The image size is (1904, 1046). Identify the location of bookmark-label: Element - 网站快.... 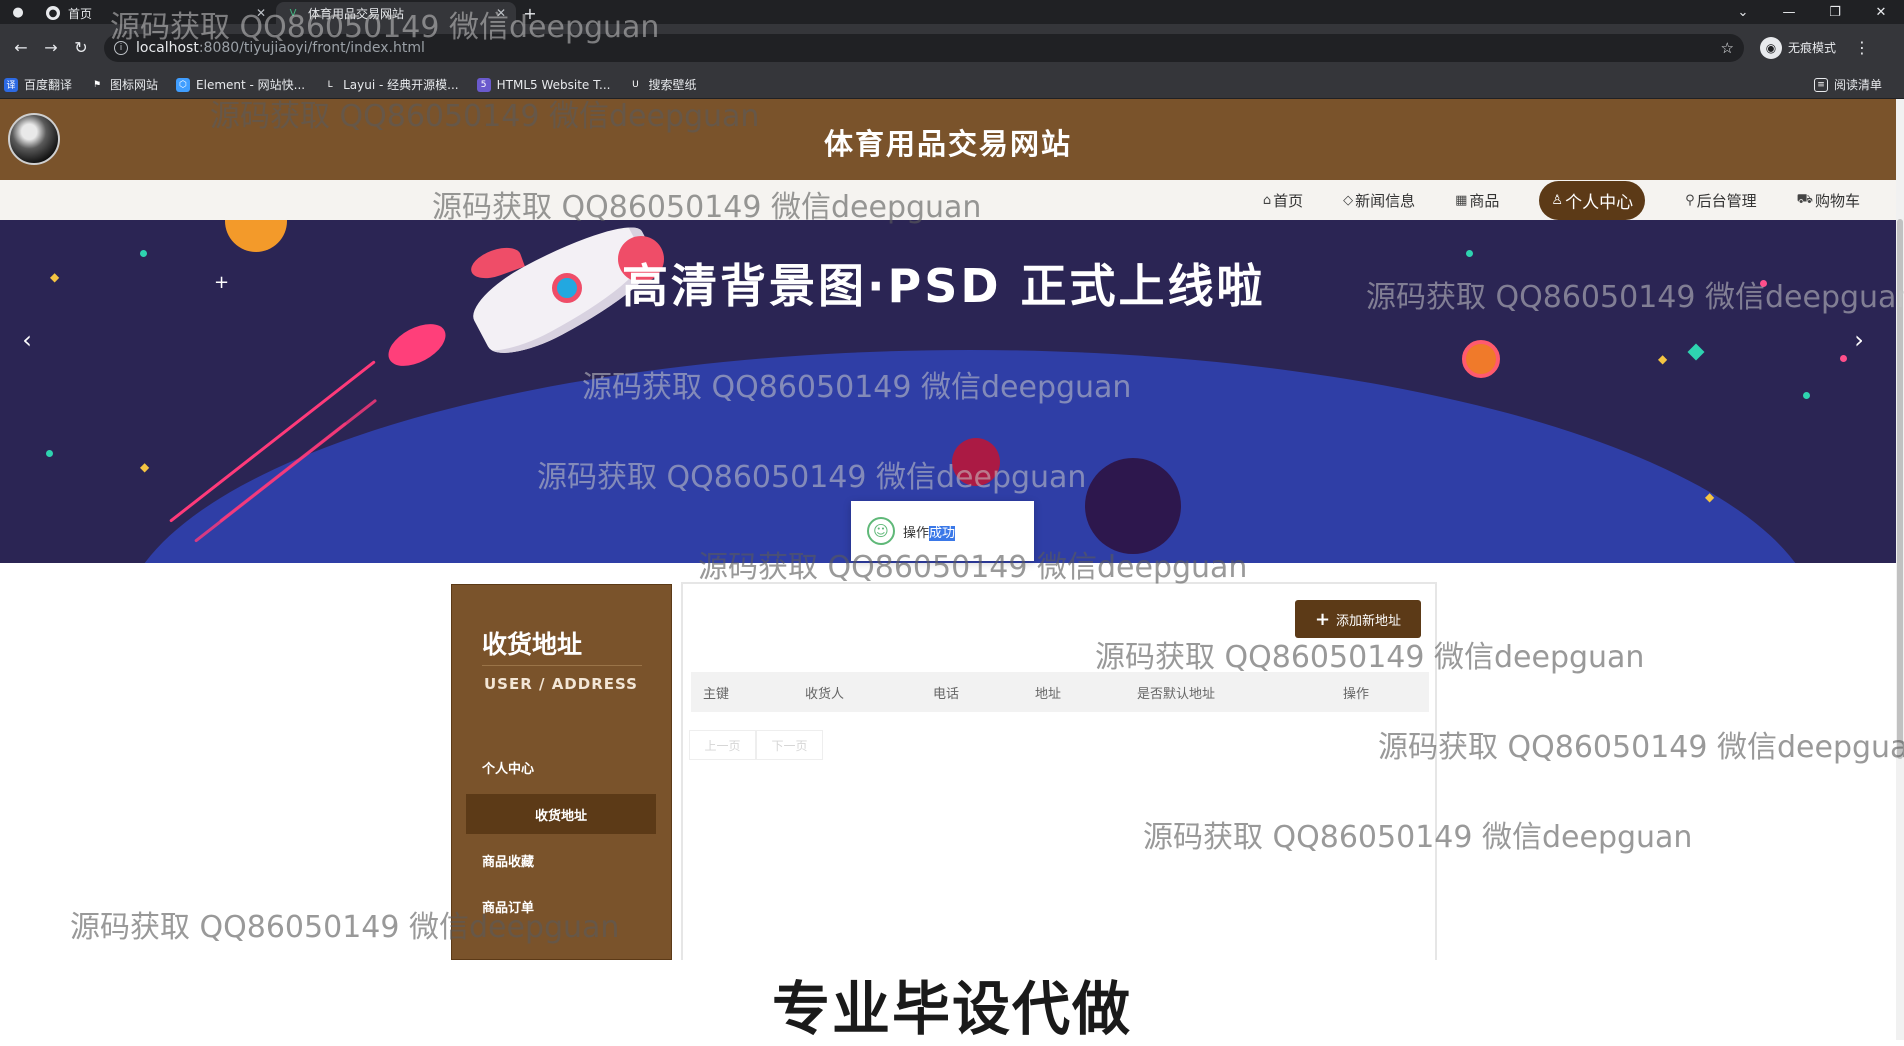
(251, 85).